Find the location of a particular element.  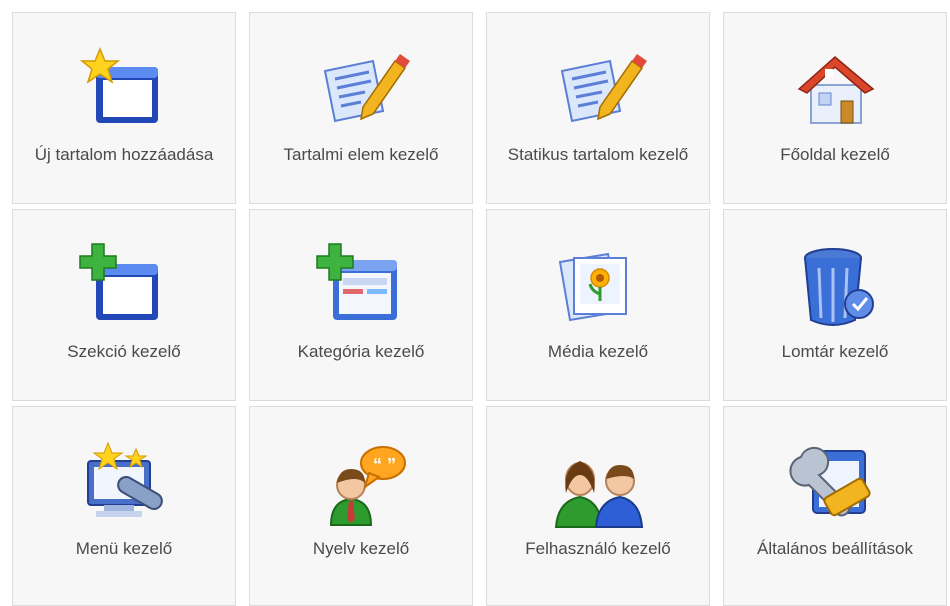

tile-label: Főoldal kezelő is located at coordinates (835, 154).